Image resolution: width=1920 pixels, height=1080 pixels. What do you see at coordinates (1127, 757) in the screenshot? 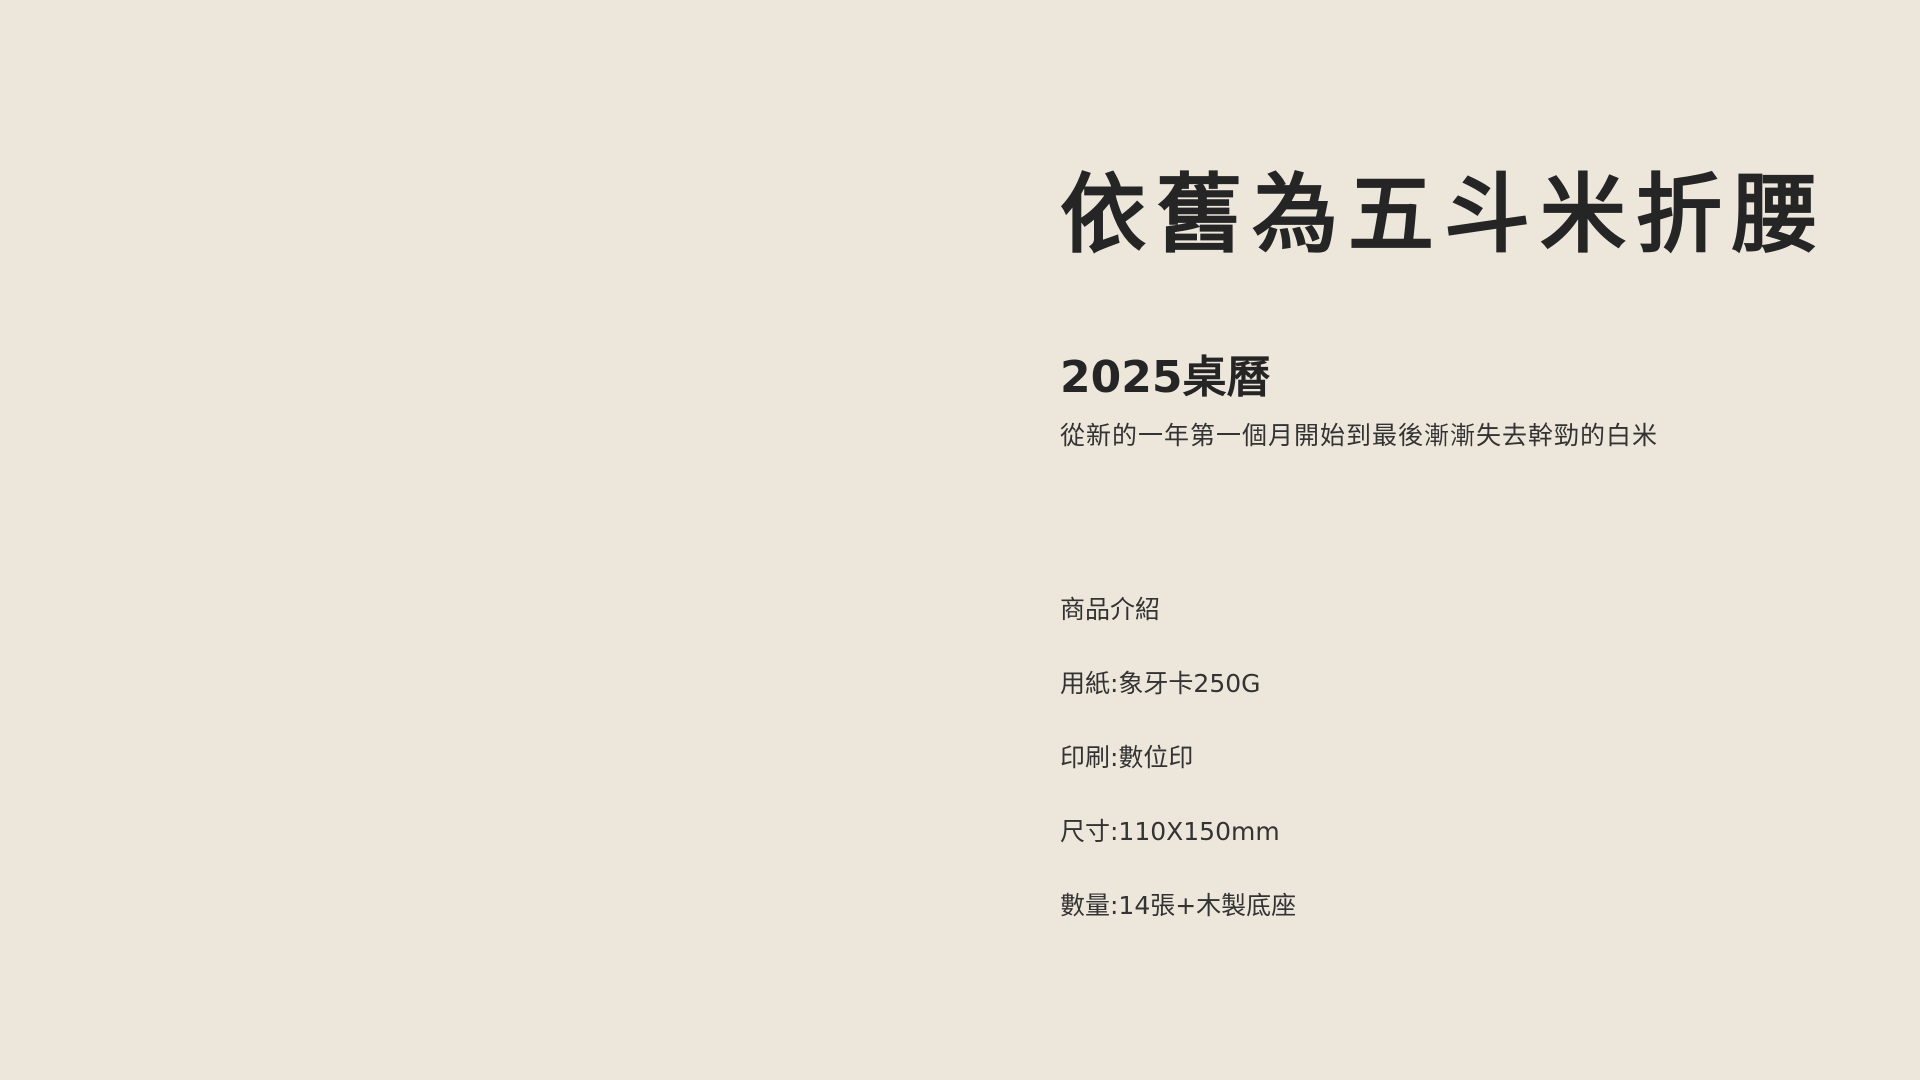
I see `spec-printing: 印刷:數位印` at bounding box center [1127, 757].